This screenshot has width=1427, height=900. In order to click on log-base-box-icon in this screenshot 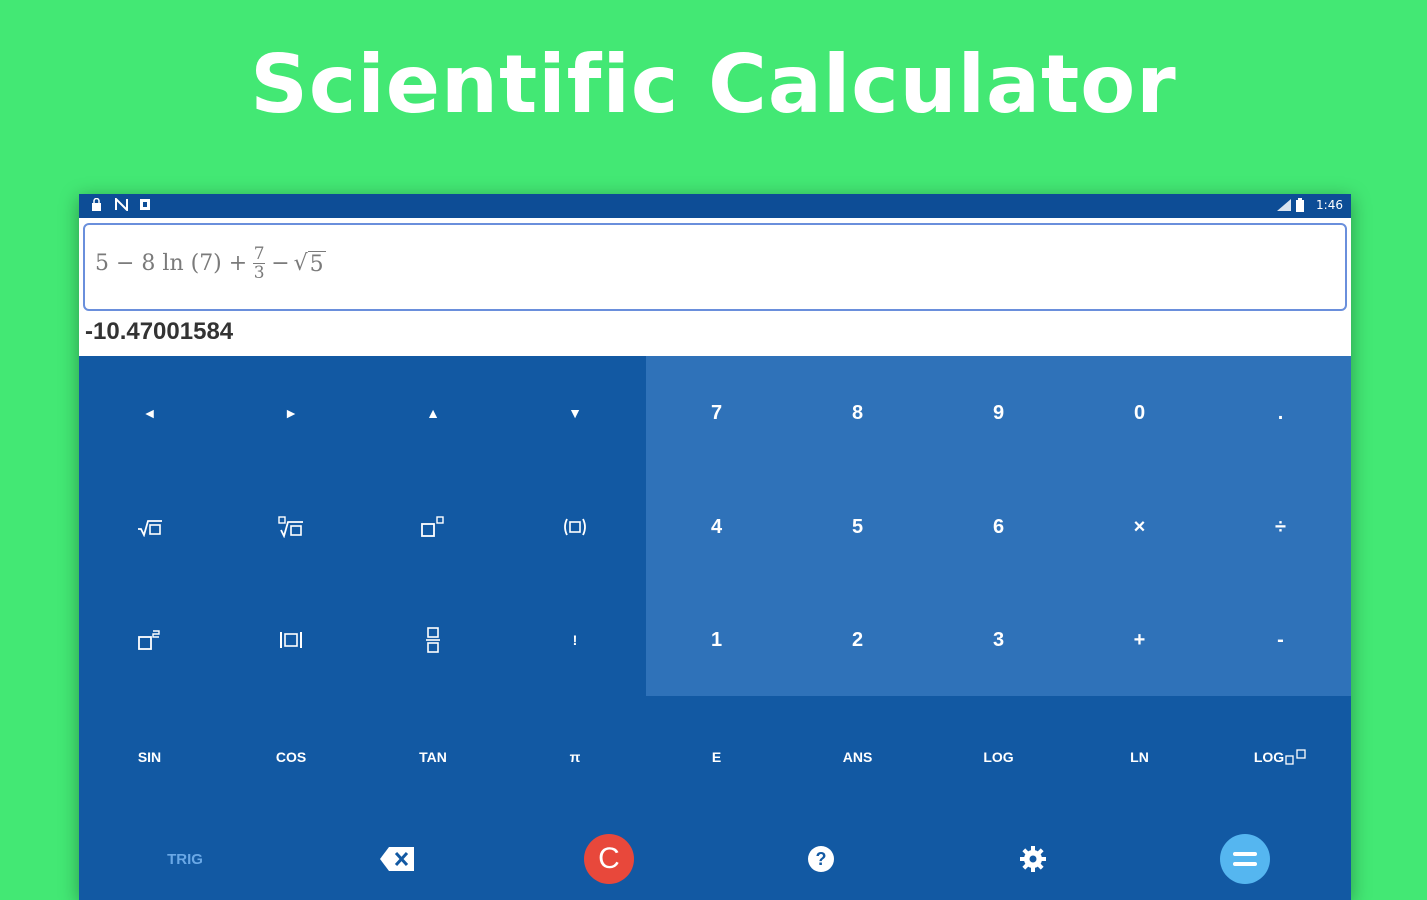, I will do `click(1295, 757)`.